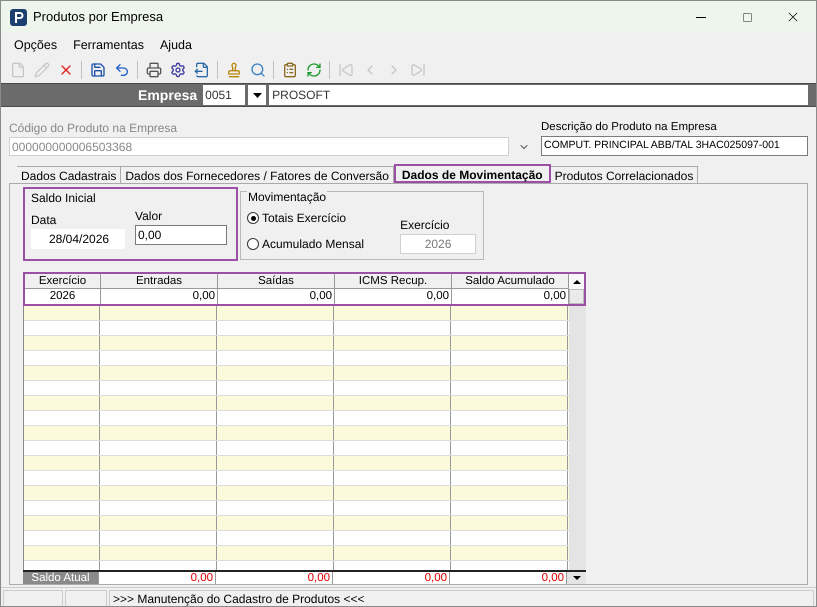  I want to click on app-logo-icon, so click(18, 17).